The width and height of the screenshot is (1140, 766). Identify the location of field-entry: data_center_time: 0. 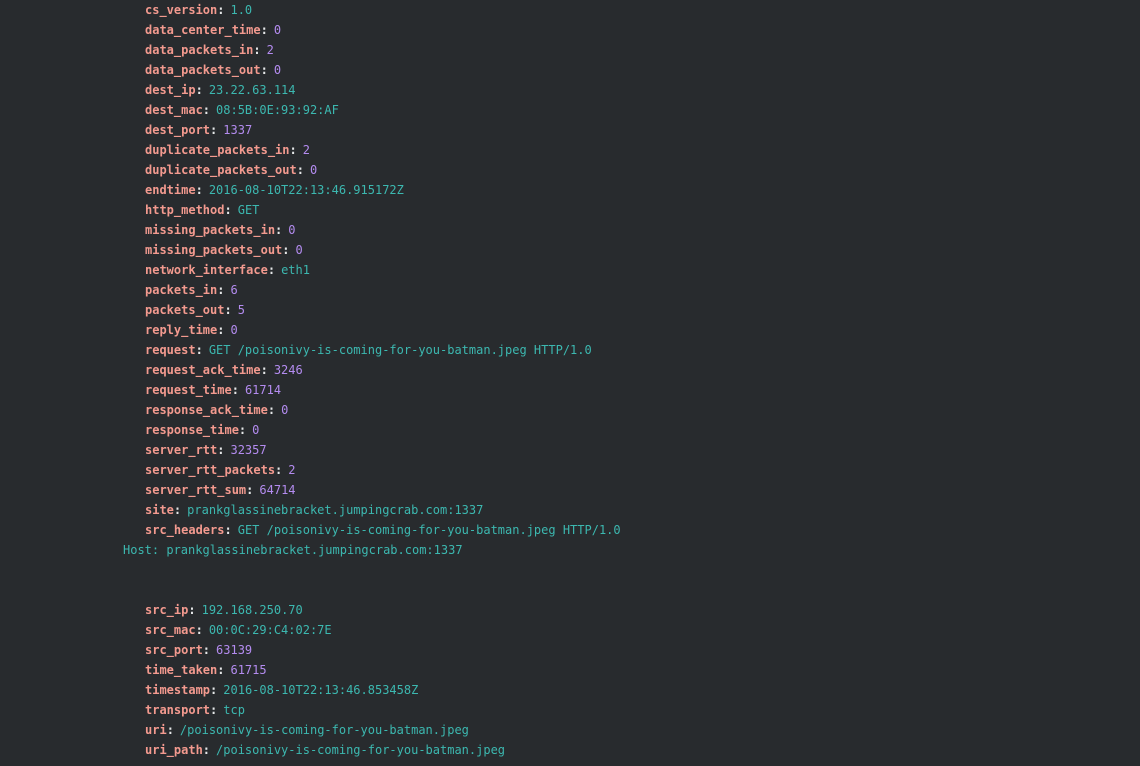
(213, 30).